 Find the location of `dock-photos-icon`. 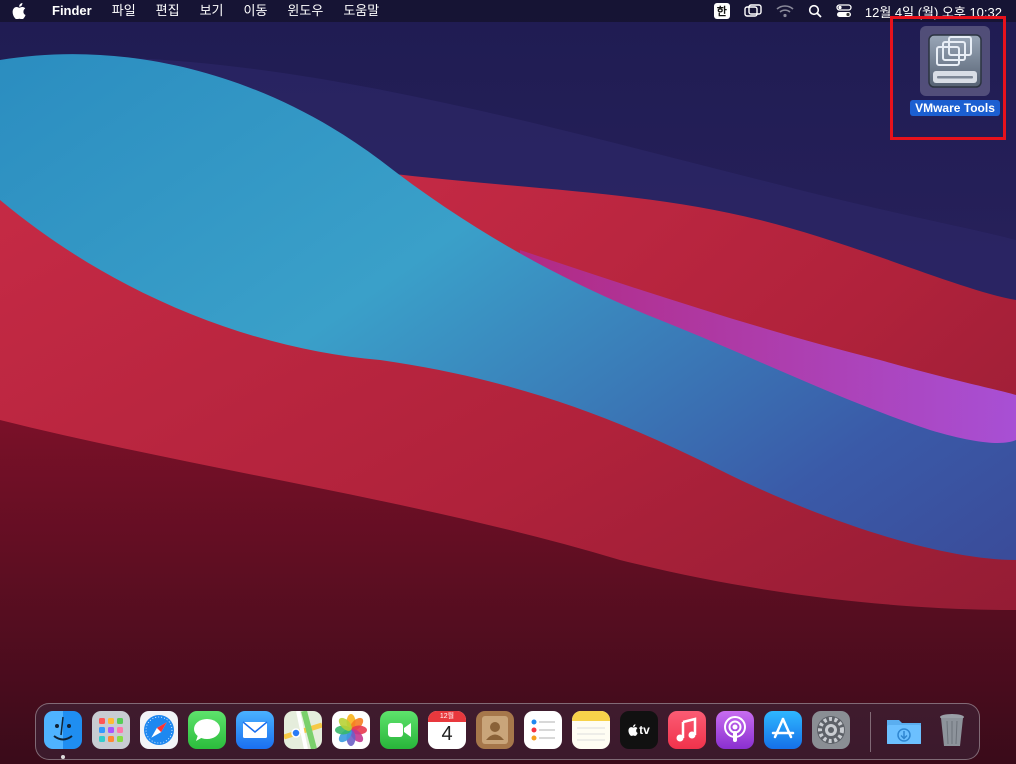

dock-photos-icon is located at coordinates (351, 730).